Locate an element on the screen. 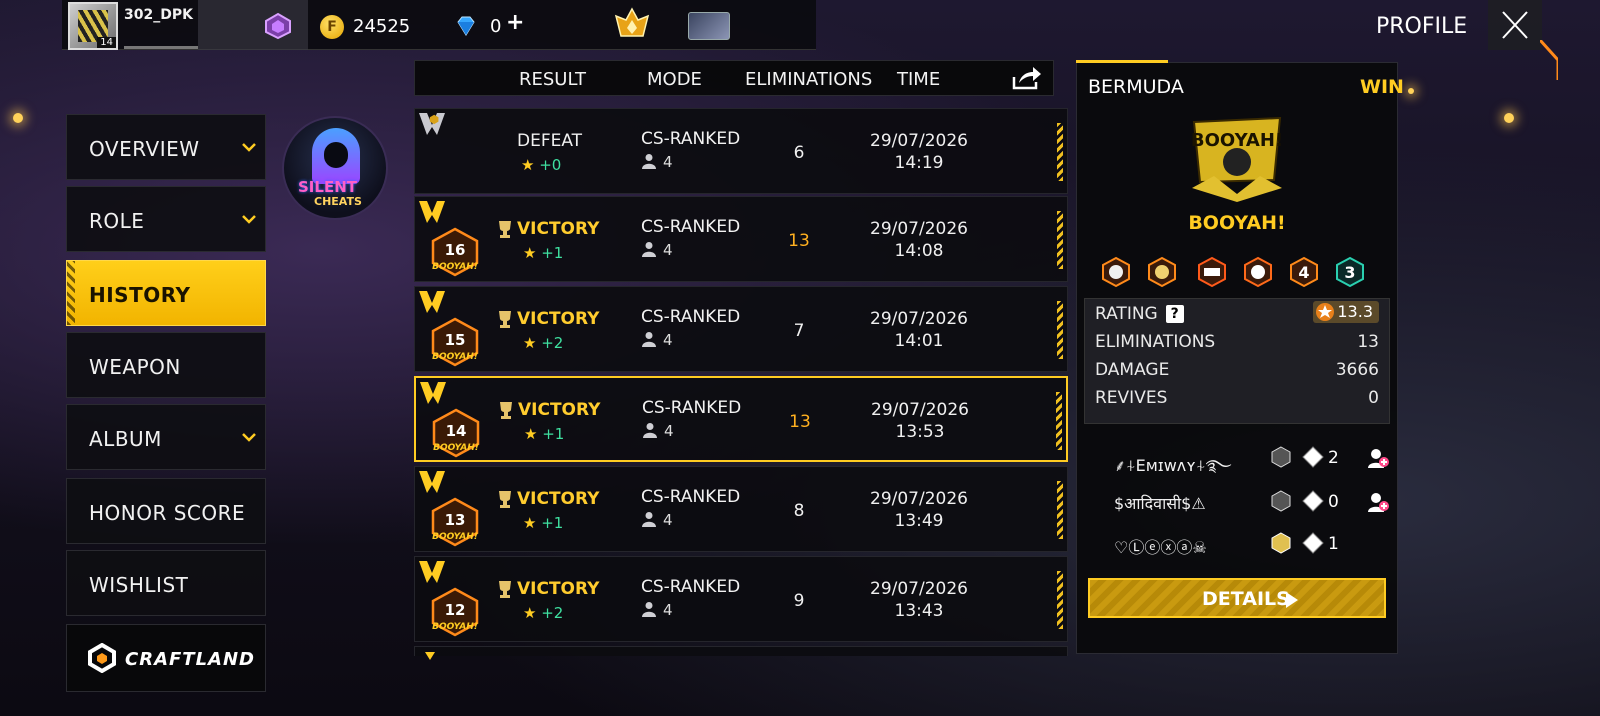 Image resolution: width=1600 pixels, height=716 pixels. booyah-logo-text: BOOYAH! is located at coordinates (1237, 140).